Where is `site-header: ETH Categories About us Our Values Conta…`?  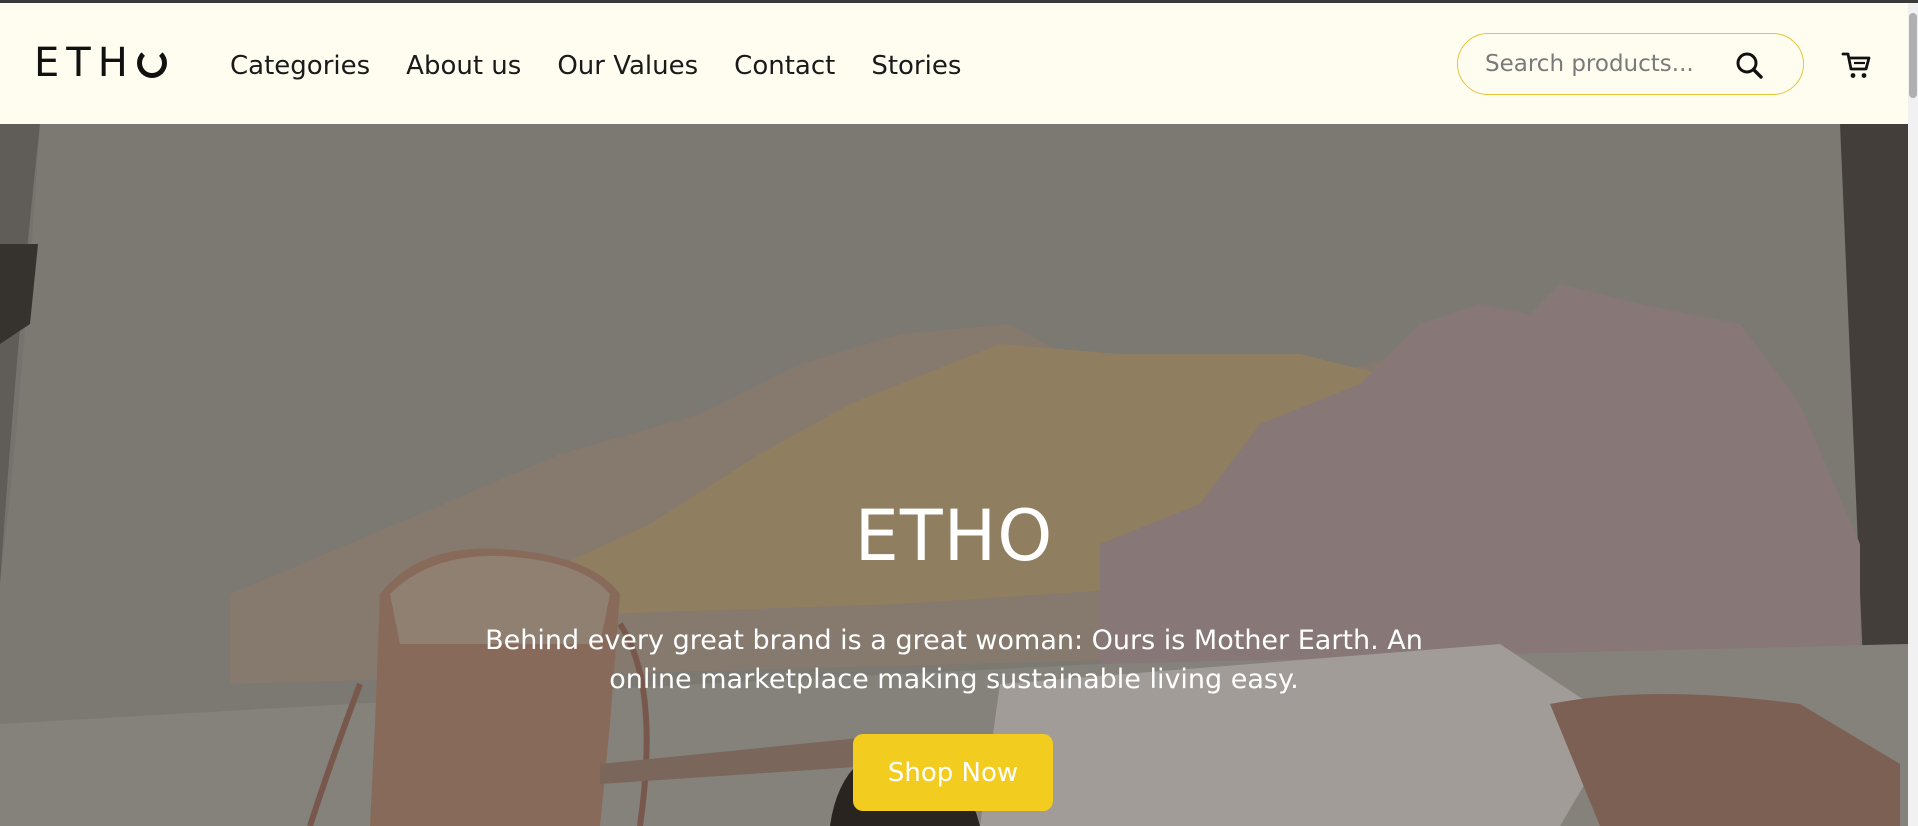 site-header: ETH Categories About us Our Values Conta… is located at coordinates (954, 63).